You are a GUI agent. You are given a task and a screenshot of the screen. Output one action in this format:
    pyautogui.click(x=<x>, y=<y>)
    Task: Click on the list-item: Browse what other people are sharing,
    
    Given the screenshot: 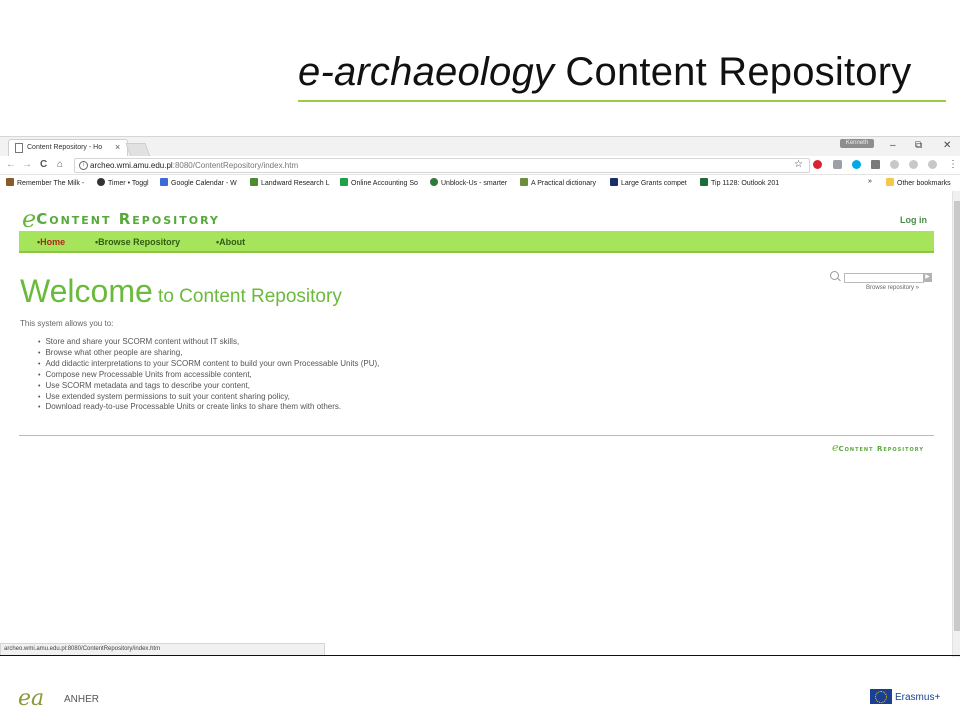 What is the action you would take?
    pyautogui.click(x=208, y=353)
    